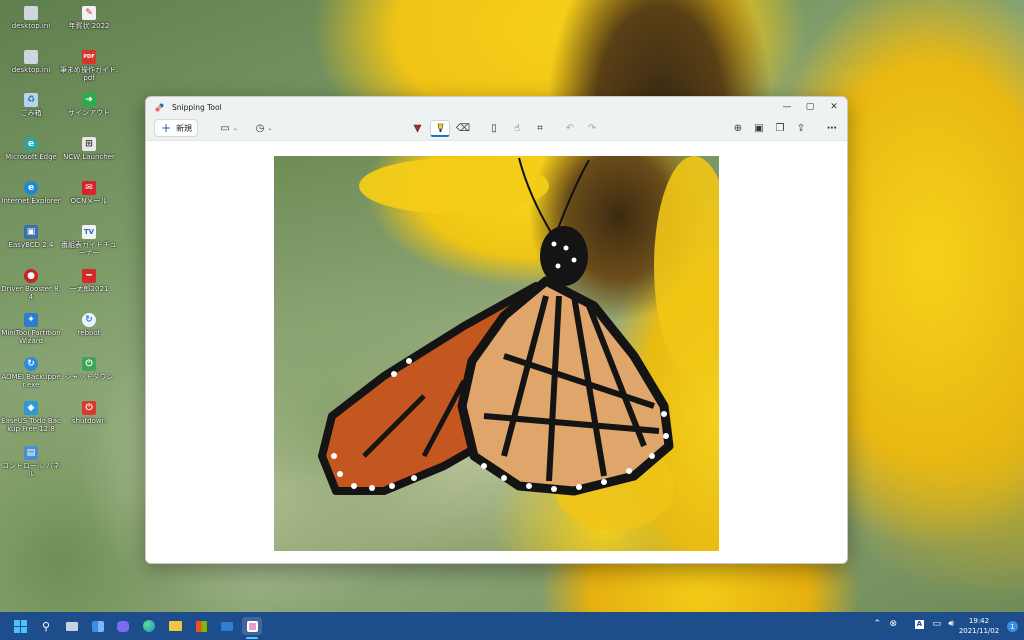 The image size is (1024, 640). Describe the element at coordinates (979, 621) in the screenshot. I see `clock-time: 19:42` at that location.